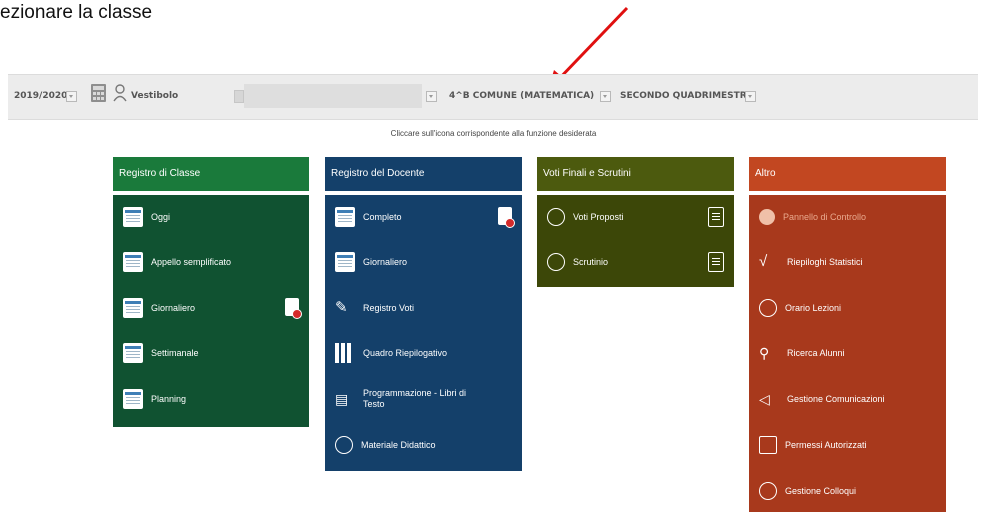 This screenshot has width=987, height=512. Describe the element at coordinates (382, 216) in the screenshot. I see `menu-item-label: Completo` at that location.